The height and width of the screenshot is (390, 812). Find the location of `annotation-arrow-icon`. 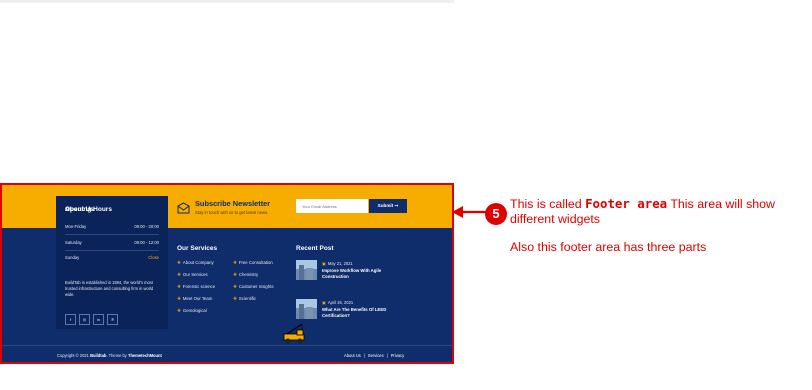

annotation-arrow-icon is located at coordinates (469, 212).